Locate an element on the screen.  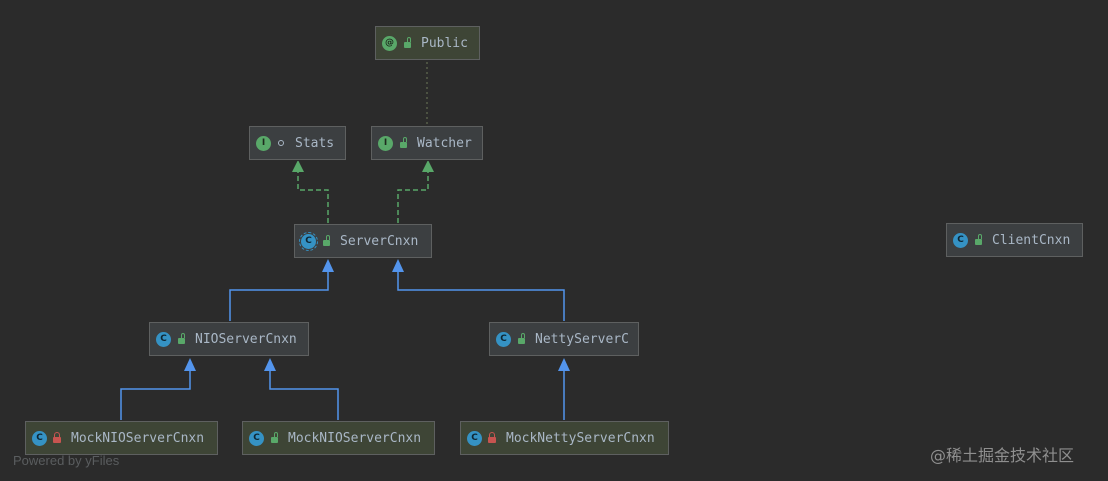
node-mocknettyservercnxn: C MockNettyServerCnxn is located at coordinates (564, 438).